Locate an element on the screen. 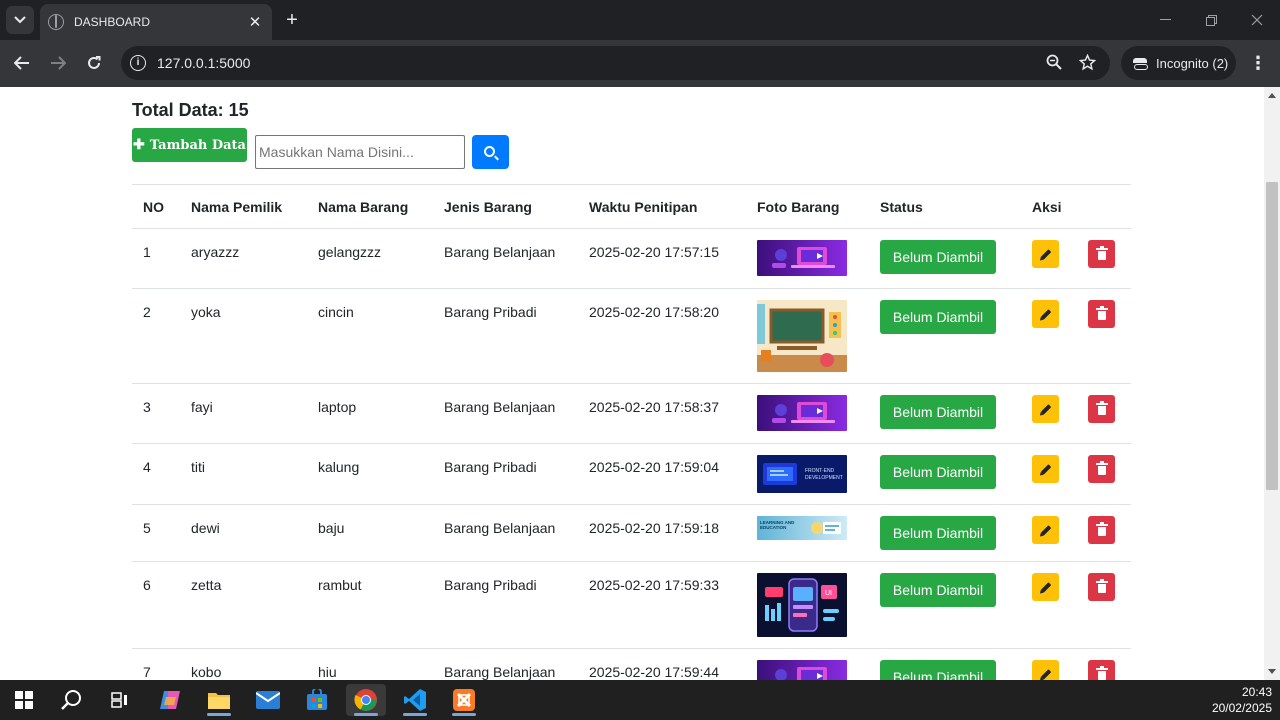  task-view-icon is located at coordinates (119, 700).